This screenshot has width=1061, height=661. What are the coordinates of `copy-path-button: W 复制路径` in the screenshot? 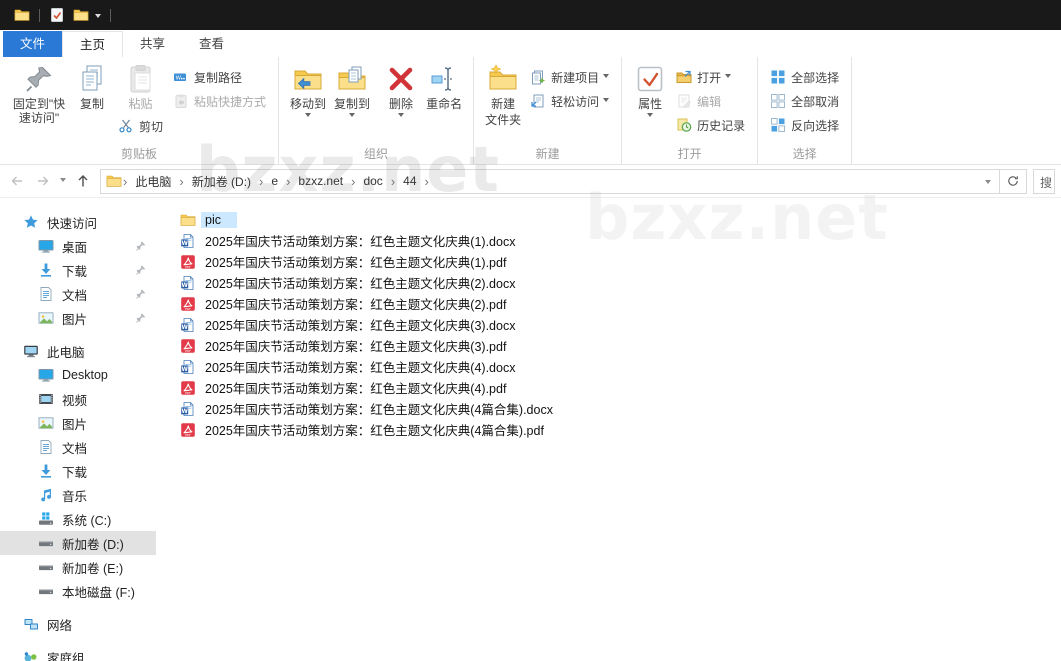 It's located at (219, 77).